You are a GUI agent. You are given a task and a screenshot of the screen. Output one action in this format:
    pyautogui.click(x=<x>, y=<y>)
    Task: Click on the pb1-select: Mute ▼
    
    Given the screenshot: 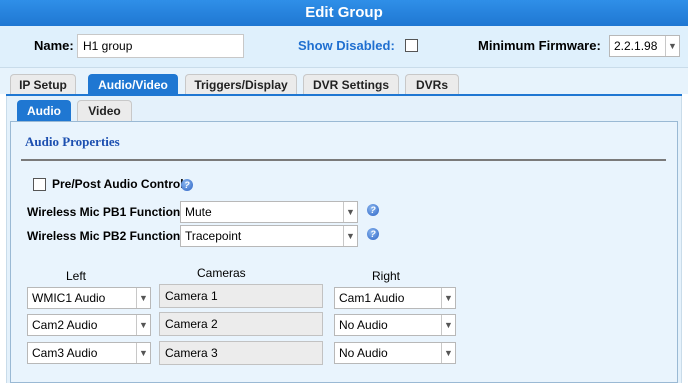 What is the action you would take?
    pyautogui.click(x=269, y=212)
    